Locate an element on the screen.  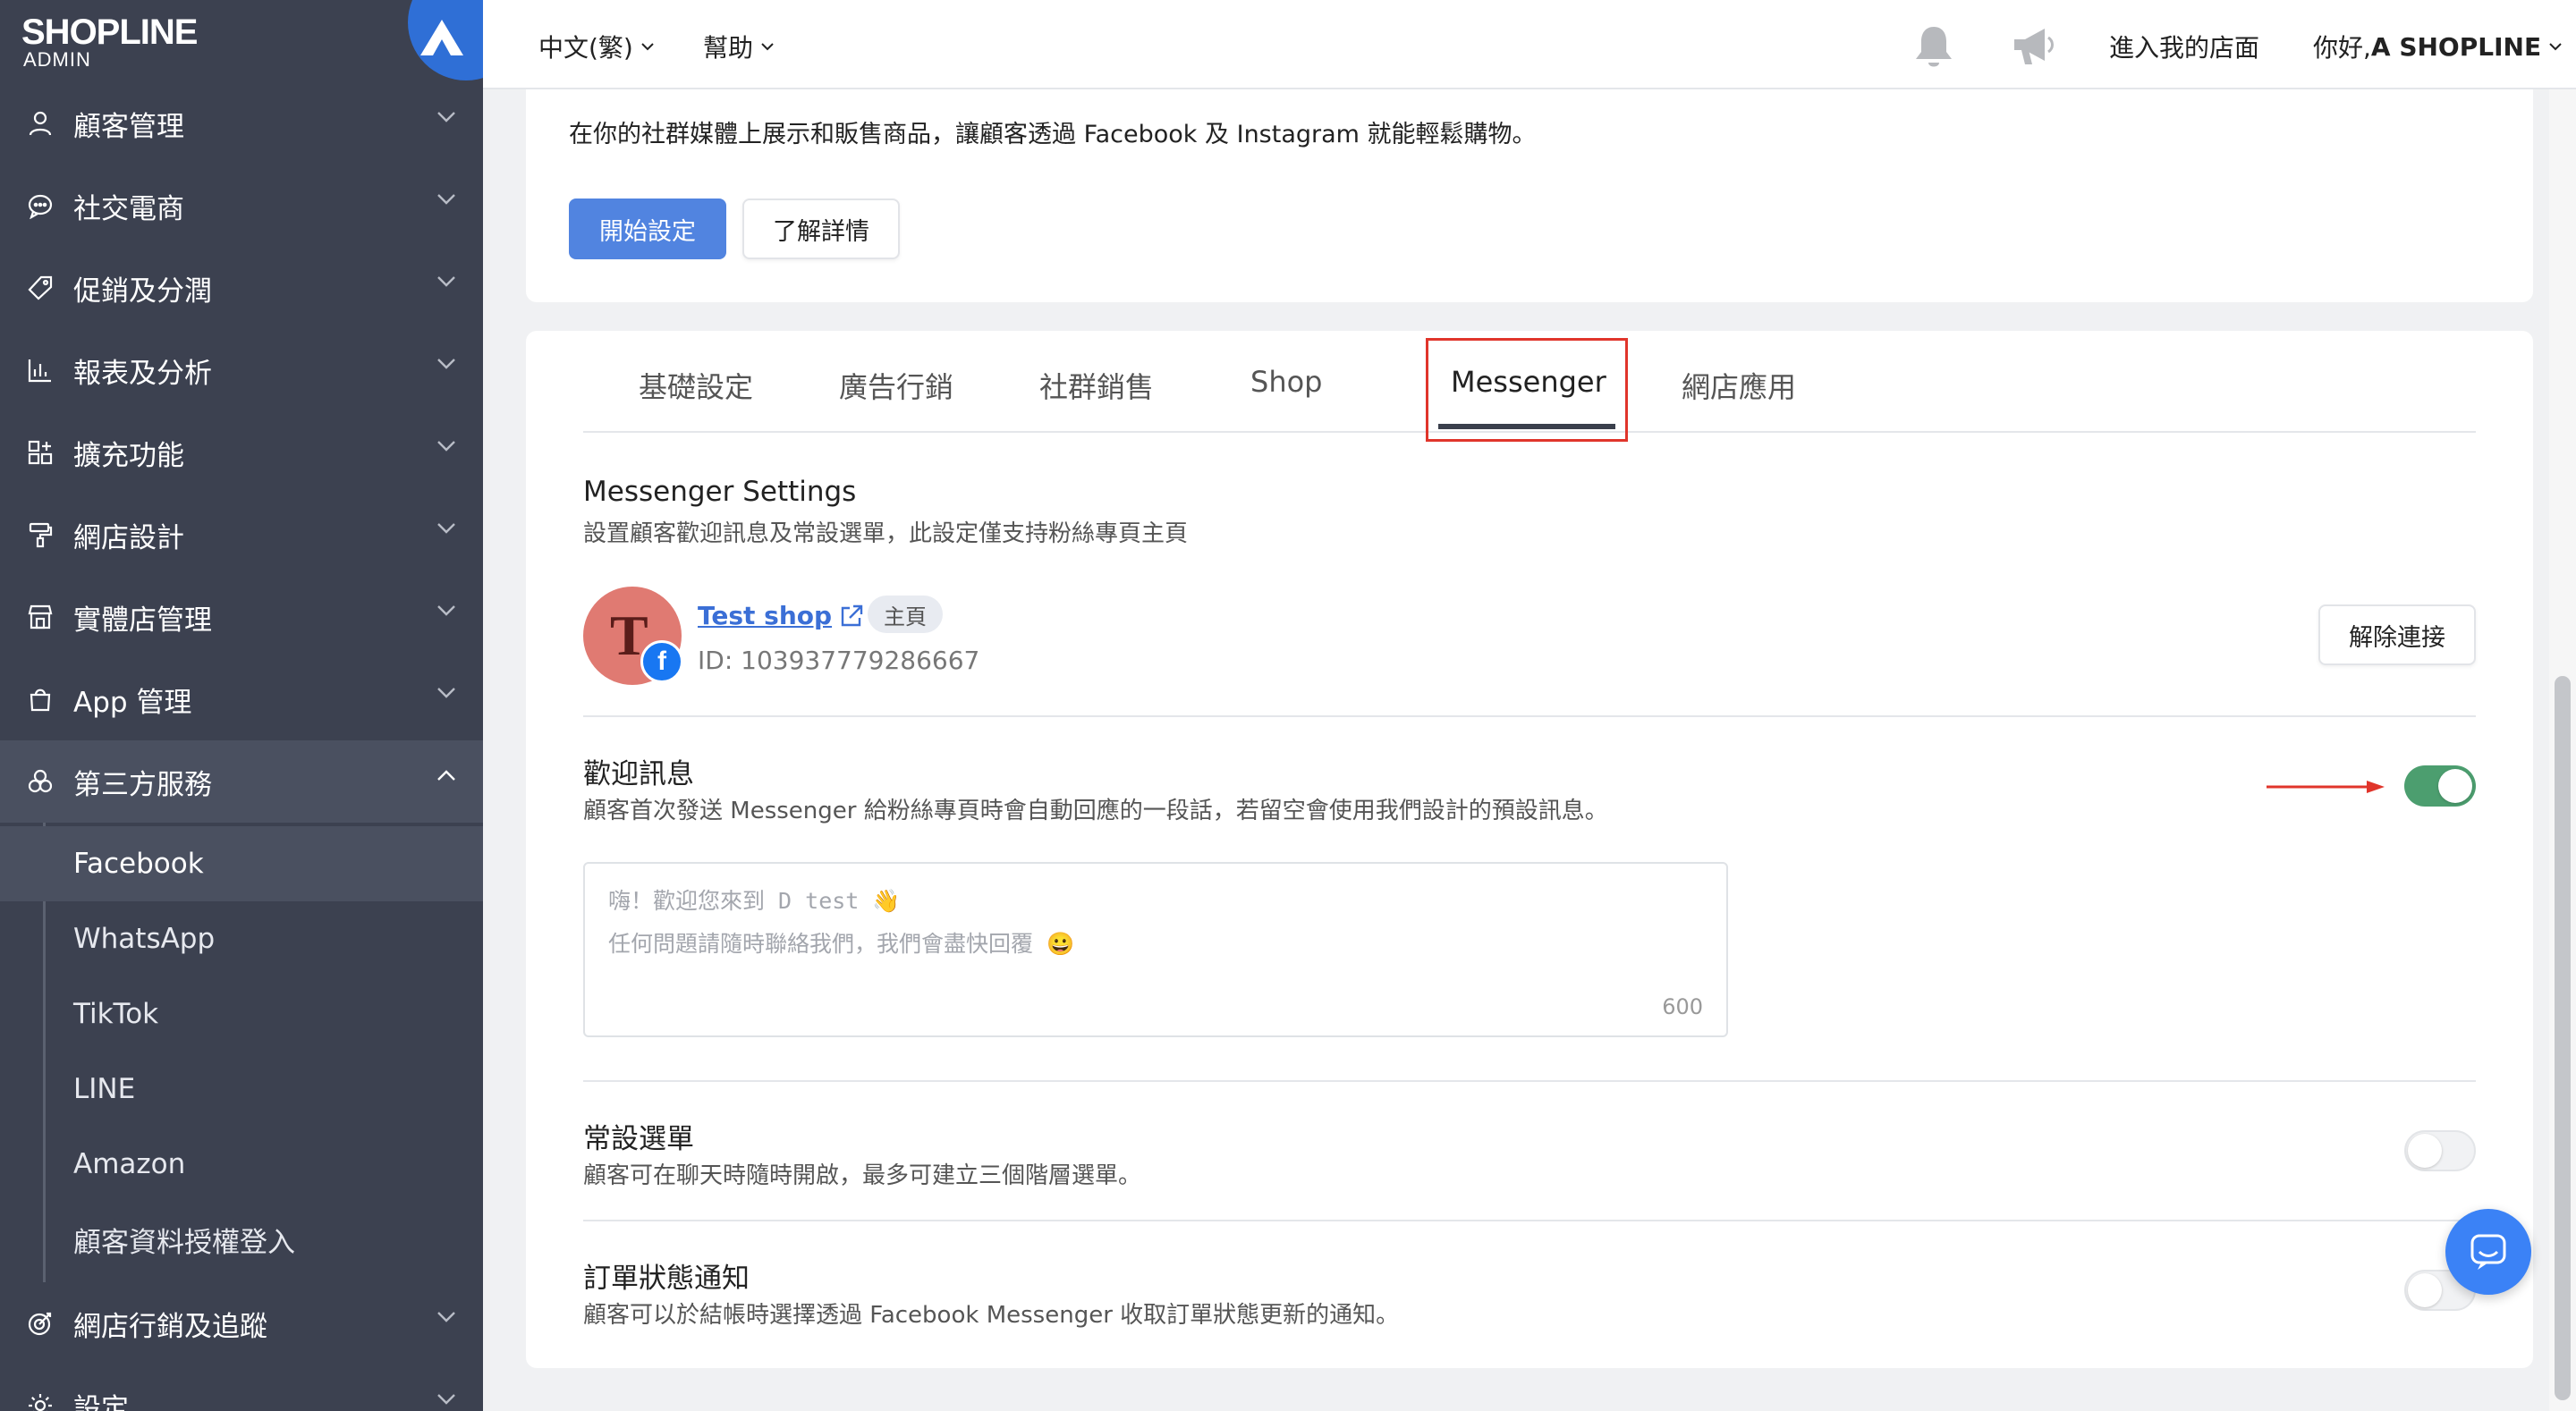
help-dropdown: 幫助 is located at coordinates (739, 46).